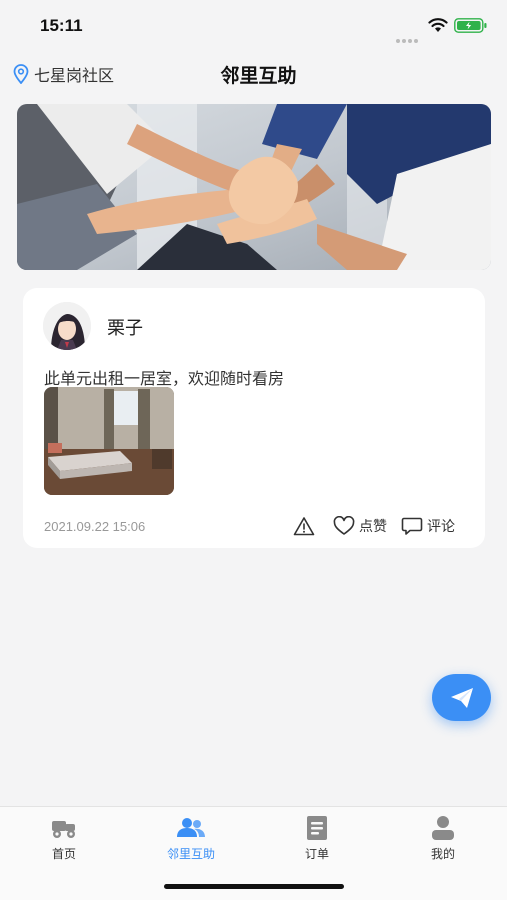  Describe the element at coordinates (164, 378) in the screenshot. I see `post-content: 此单元出租一居室，欢迎随时看房` at that location.